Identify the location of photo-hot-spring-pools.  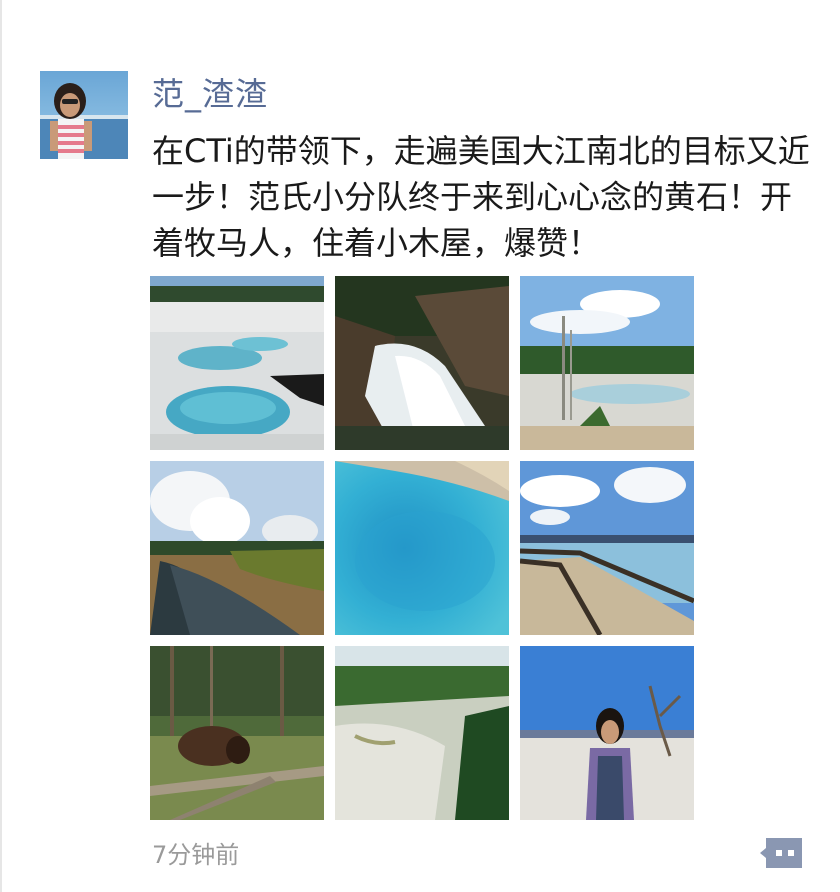
(237, 363).